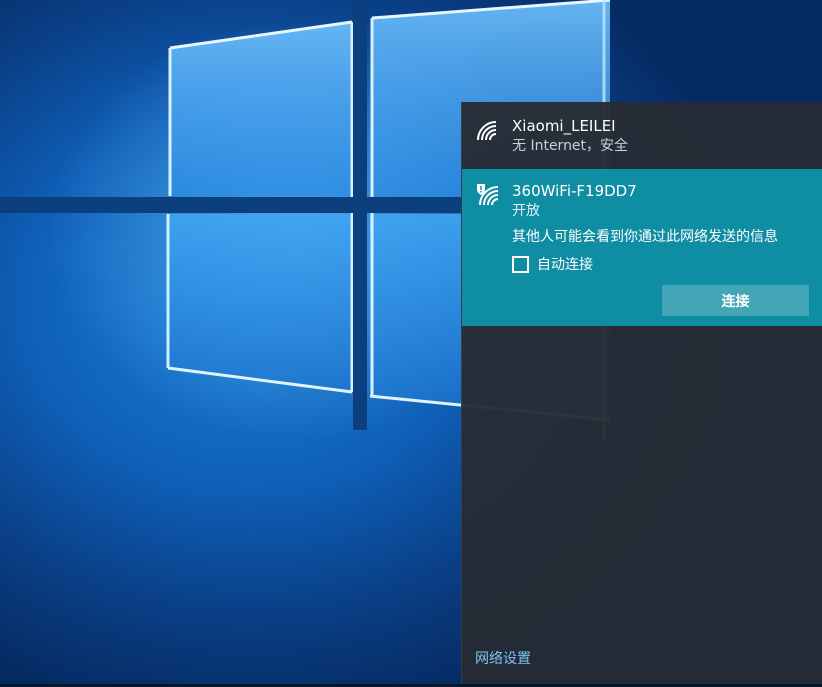  What do you see at coordinates (564, 126) in the screenshot?
I see `network-ssid: Xiaomi_LEILEI` at bounding box center [564, 126].